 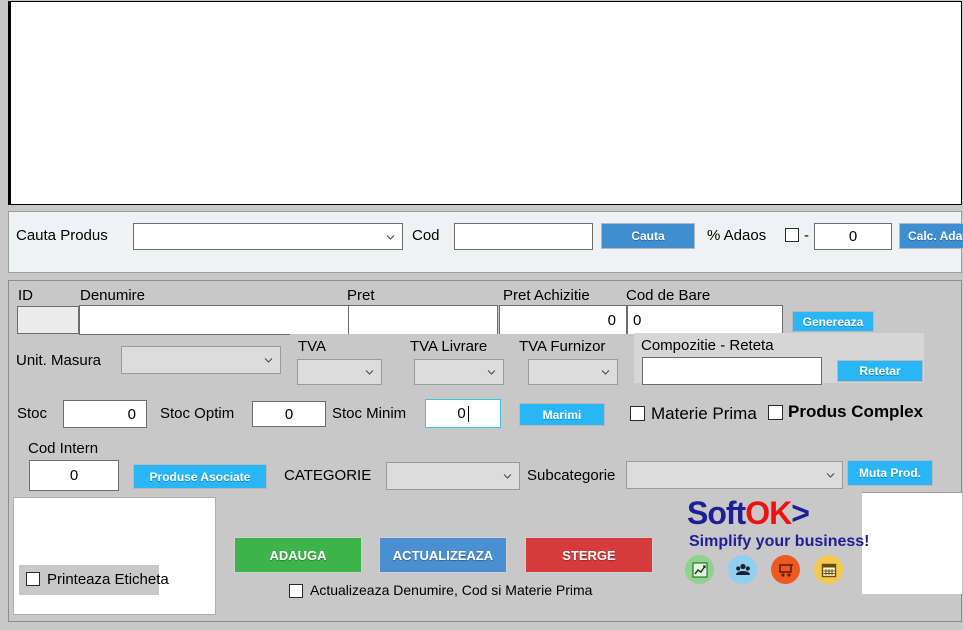 What do you see at coordinates (113, 295) in the screenshot?
I see `denumire-label: Denumire` at bounding box center [113, 295].